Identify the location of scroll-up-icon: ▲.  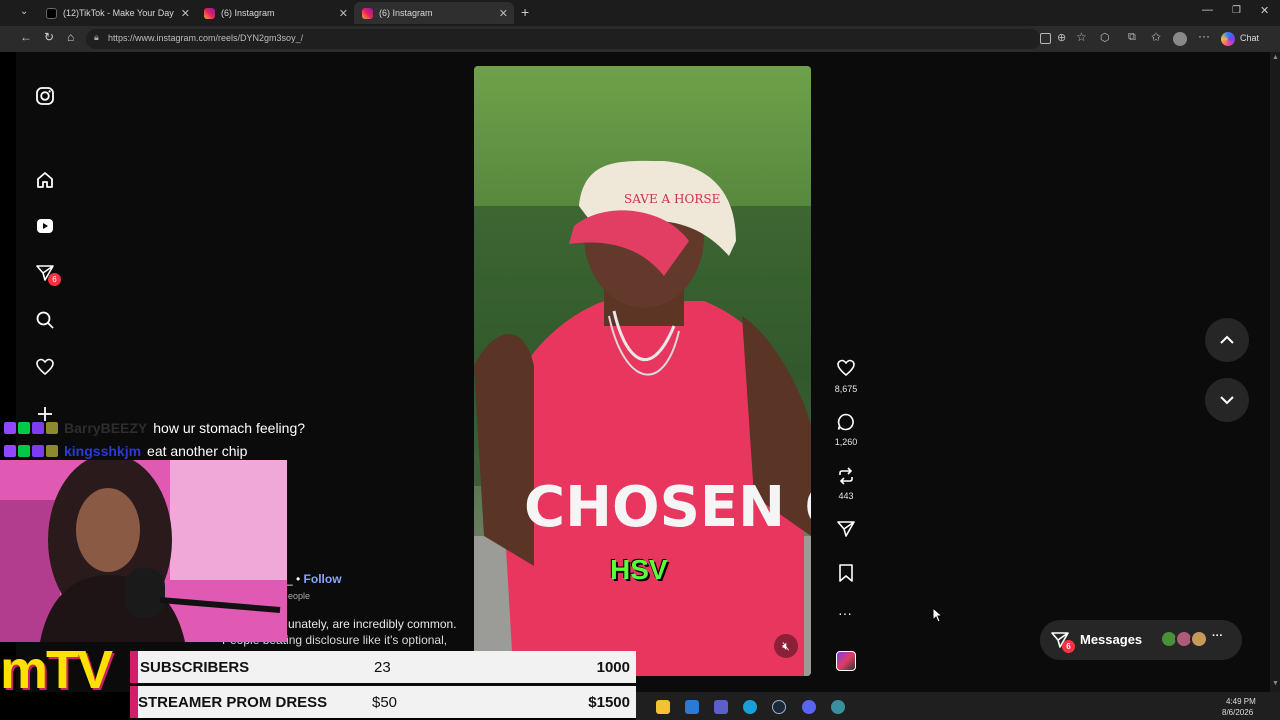
(1275, 57).